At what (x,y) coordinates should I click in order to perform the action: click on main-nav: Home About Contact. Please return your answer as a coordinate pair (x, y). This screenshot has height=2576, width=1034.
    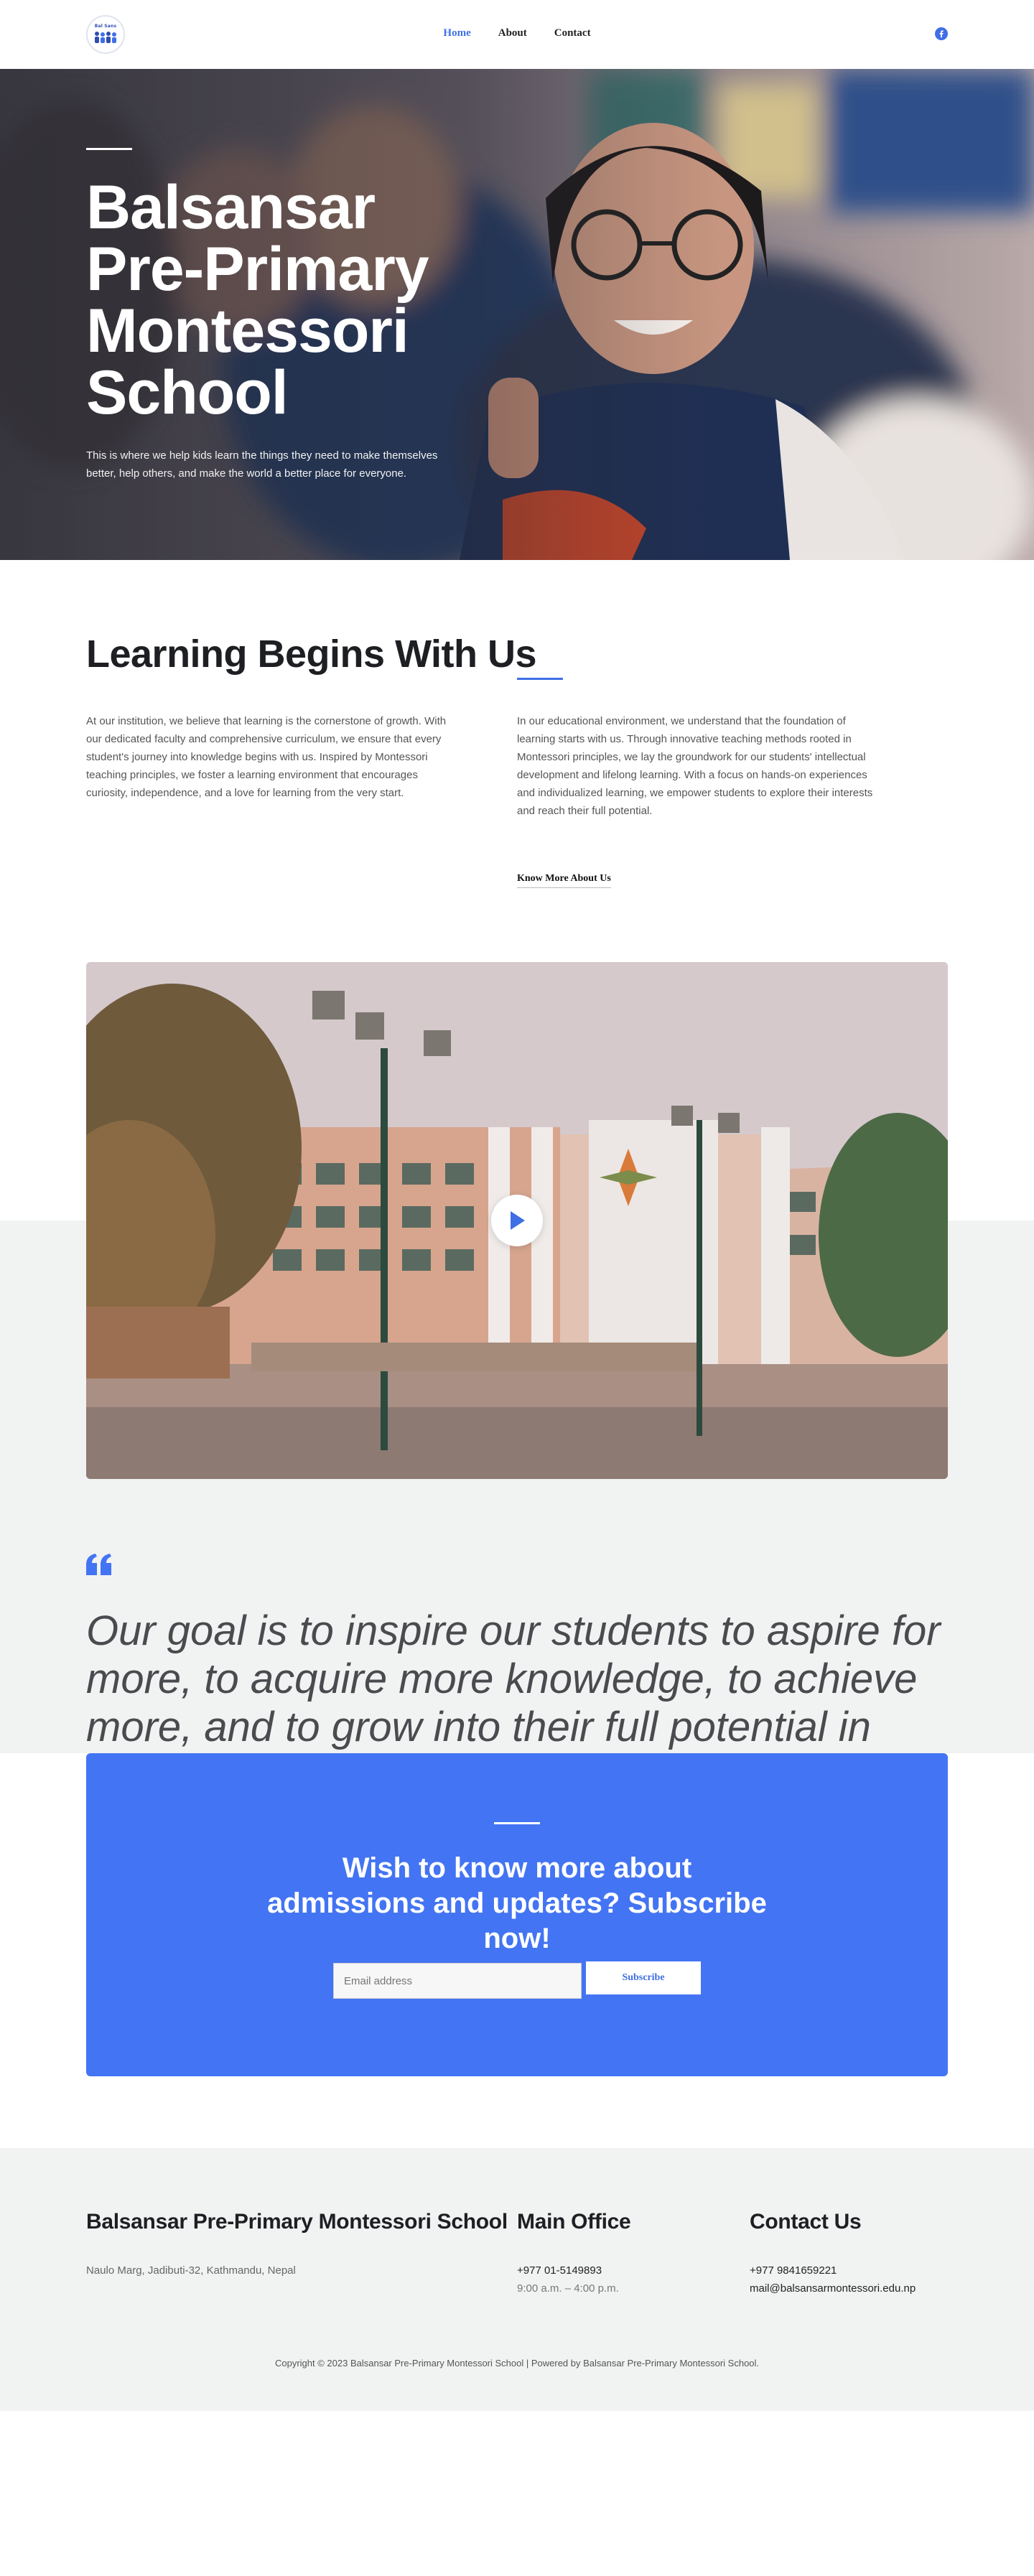
    Looking at the image, I should click on (517, 33).